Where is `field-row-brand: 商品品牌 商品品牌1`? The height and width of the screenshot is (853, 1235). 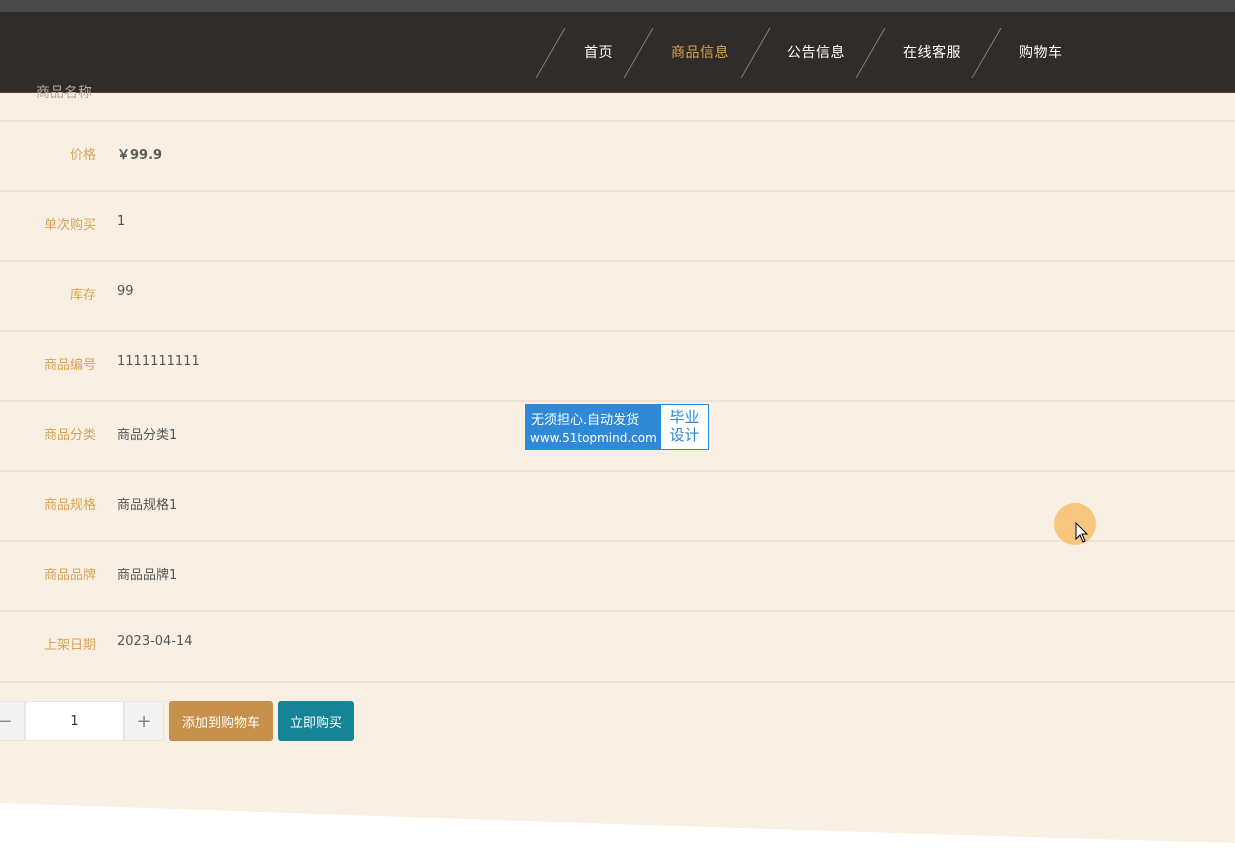 field-row-brand: 商品品牌 商品品牌1 is located at coordinates (617, 575).